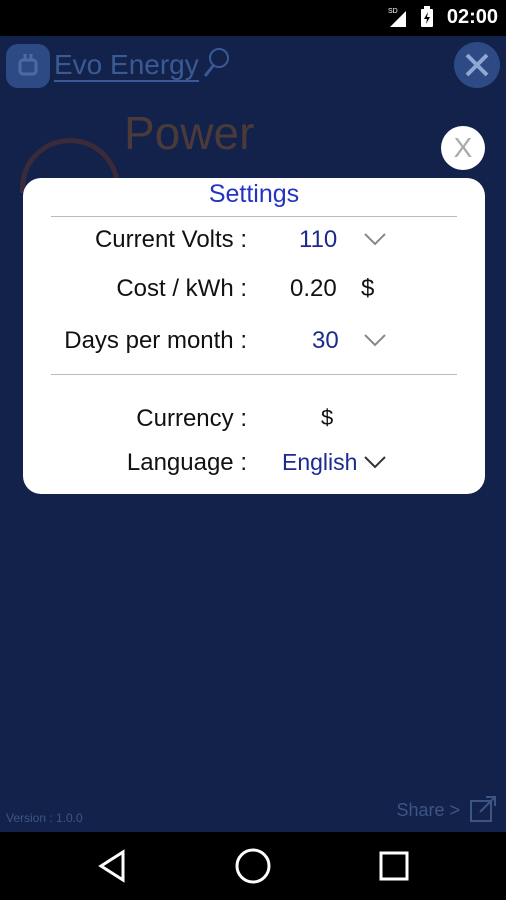 The width and height of the screenshot is (506, 900). What do you see at coordinates (318, 240) in the screenshot?
I see `current-volts-select: 110` at bounding box center [318, 240].